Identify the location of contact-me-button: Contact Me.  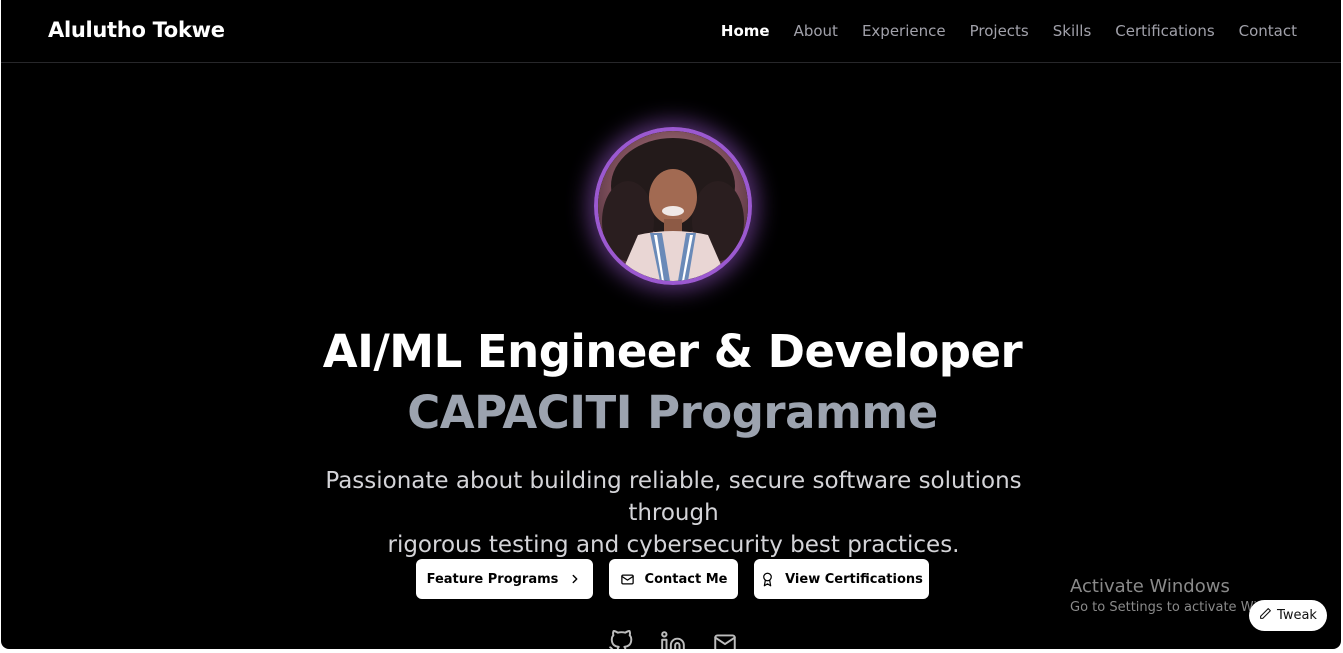
(673, 579).